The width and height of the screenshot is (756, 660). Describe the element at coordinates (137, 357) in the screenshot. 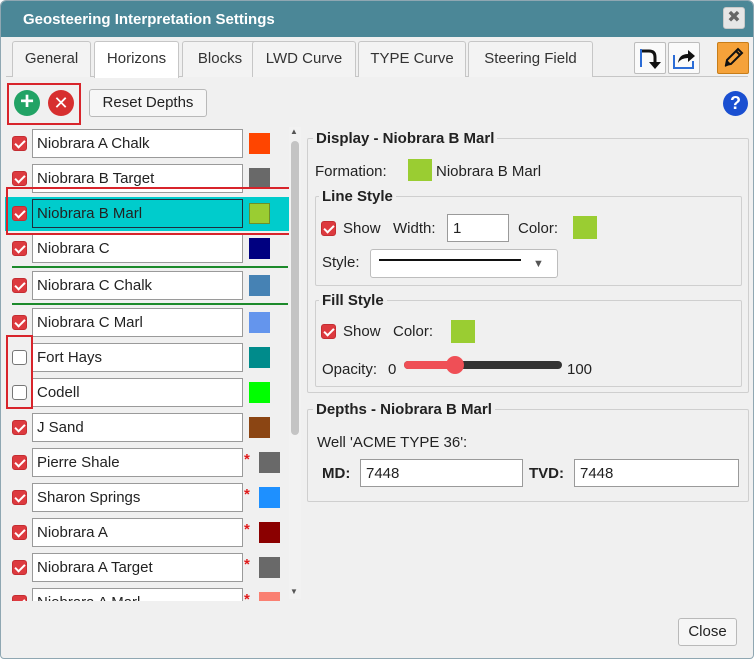

I see `horizon-name-field: Fort Hays` at that location.